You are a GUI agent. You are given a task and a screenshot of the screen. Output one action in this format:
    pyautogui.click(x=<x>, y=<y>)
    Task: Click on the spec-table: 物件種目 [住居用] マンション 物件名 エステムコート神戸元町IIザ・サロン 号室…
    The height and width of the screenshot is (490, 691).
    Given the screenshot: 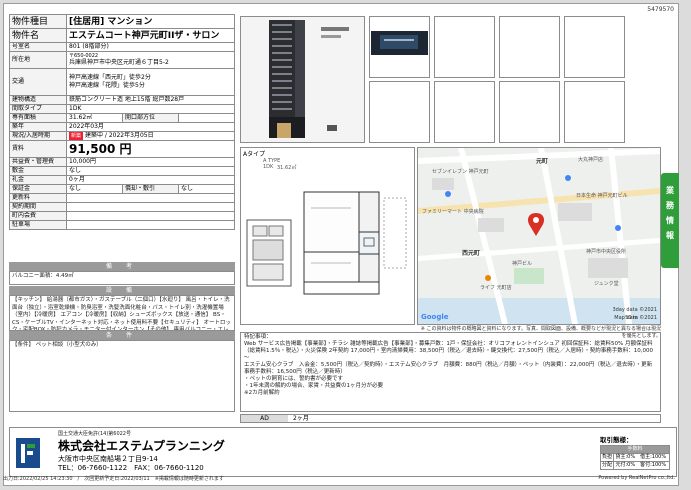 What is the action you would take?
    pyautogui.click(x=122, y=122)
    